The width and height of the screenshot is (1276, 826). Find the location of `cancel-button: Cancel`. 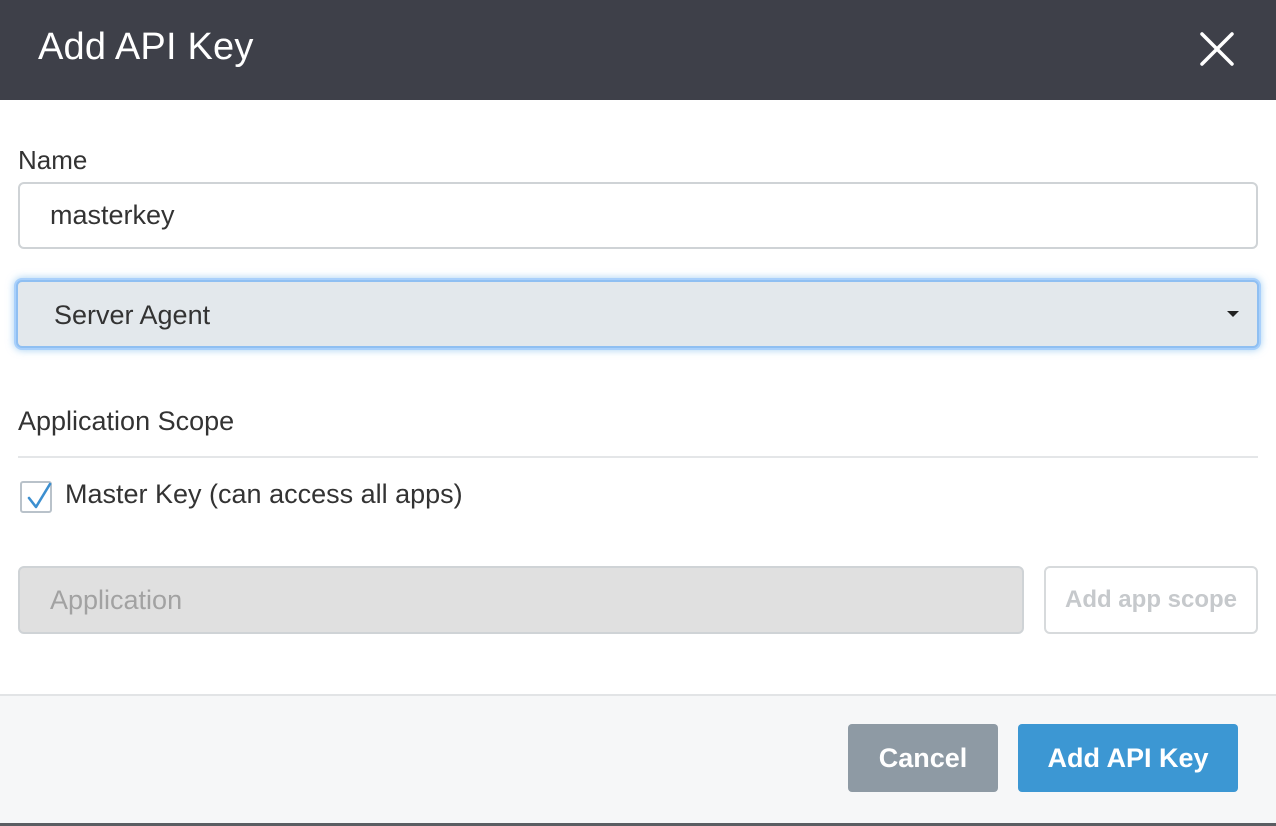

cancel-button: Cancel is located at coordinates (923, 758).